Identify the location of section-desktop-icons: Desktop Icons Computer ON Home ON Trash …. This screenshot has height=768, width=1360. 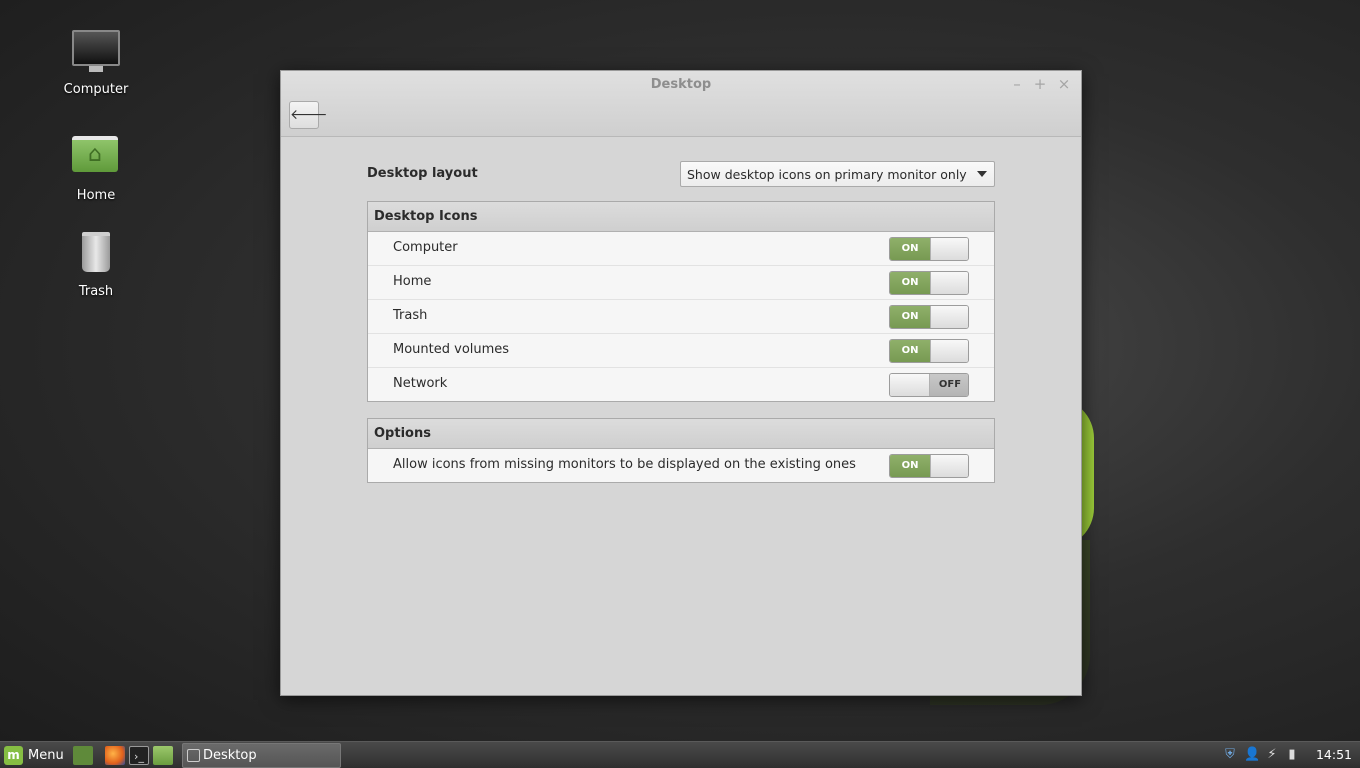
(681, 301).